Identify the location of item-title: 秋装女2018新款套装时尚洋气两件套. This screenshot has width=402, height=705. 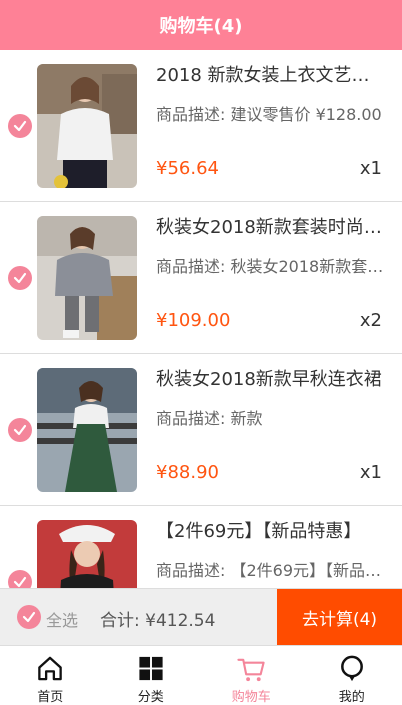
(270, 228).